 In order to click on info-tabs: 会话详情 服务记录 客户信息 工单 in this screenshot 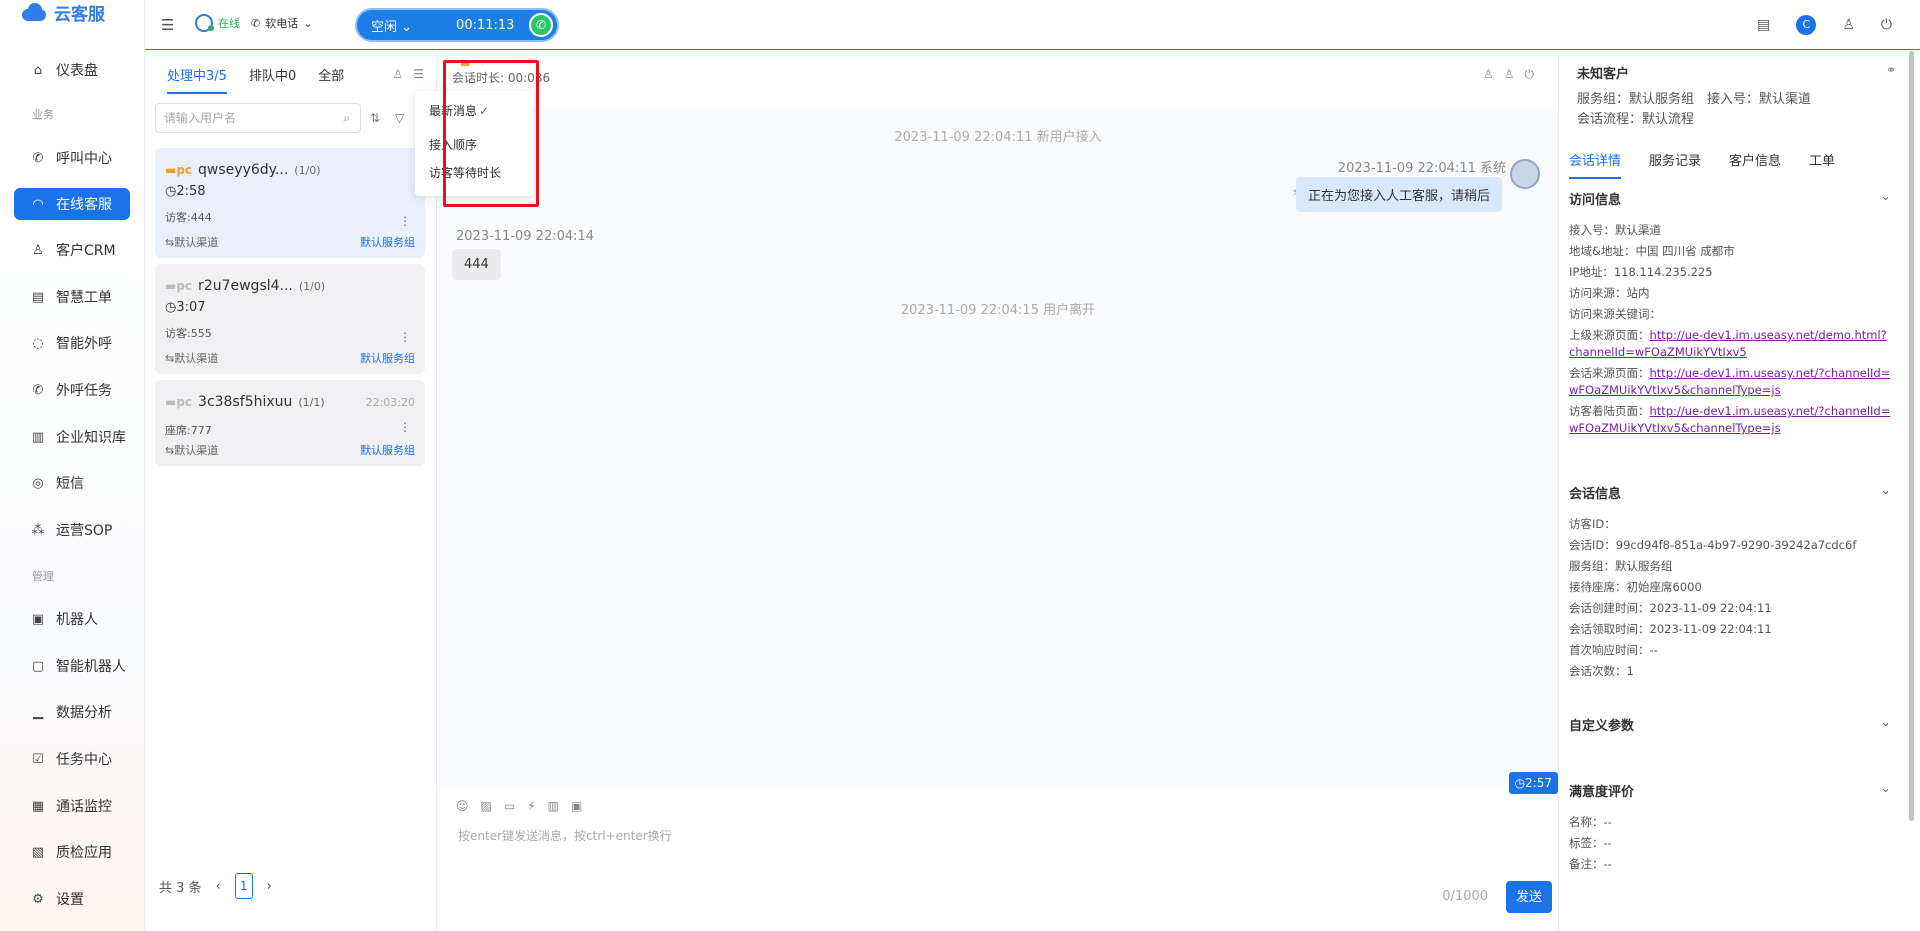, I will do `click(1702, 164)`.